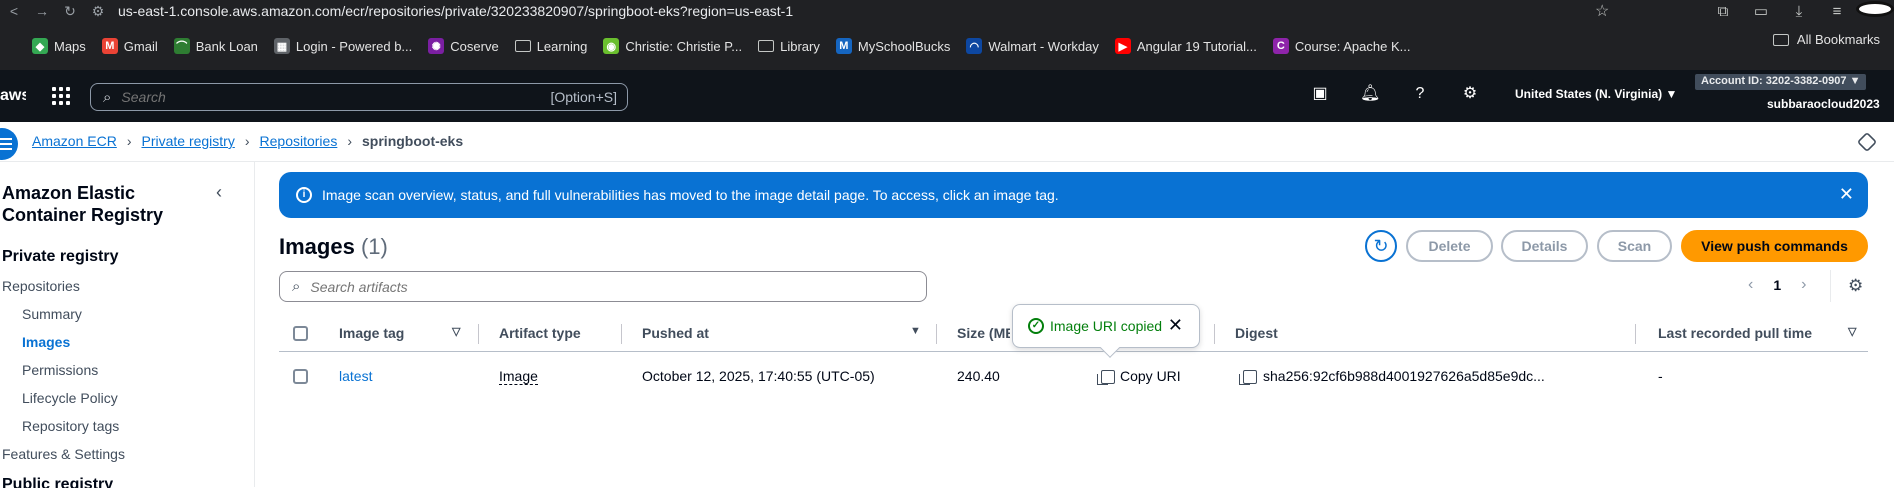  I want to click on breadcrumb-repositories: Repositories, so click(299, 141).